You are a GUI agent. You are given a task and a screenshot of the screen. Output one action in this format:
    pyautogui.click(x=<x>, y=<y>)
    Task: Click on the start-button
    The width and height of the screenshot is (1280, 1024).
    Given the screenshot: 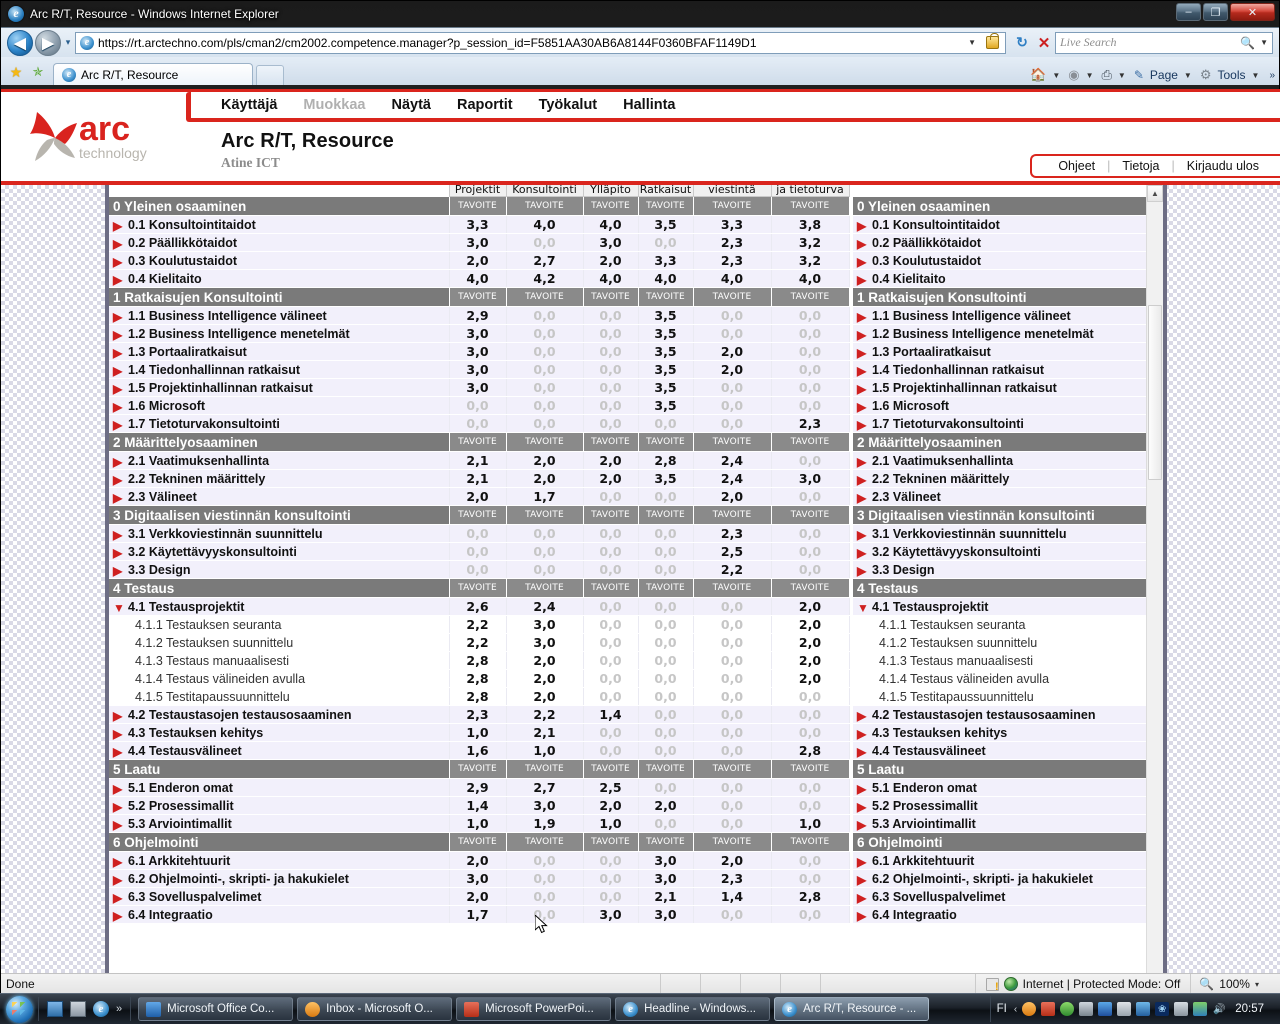 What is the action you would take?
    pyautogui.click(x=19, y=1009)
    